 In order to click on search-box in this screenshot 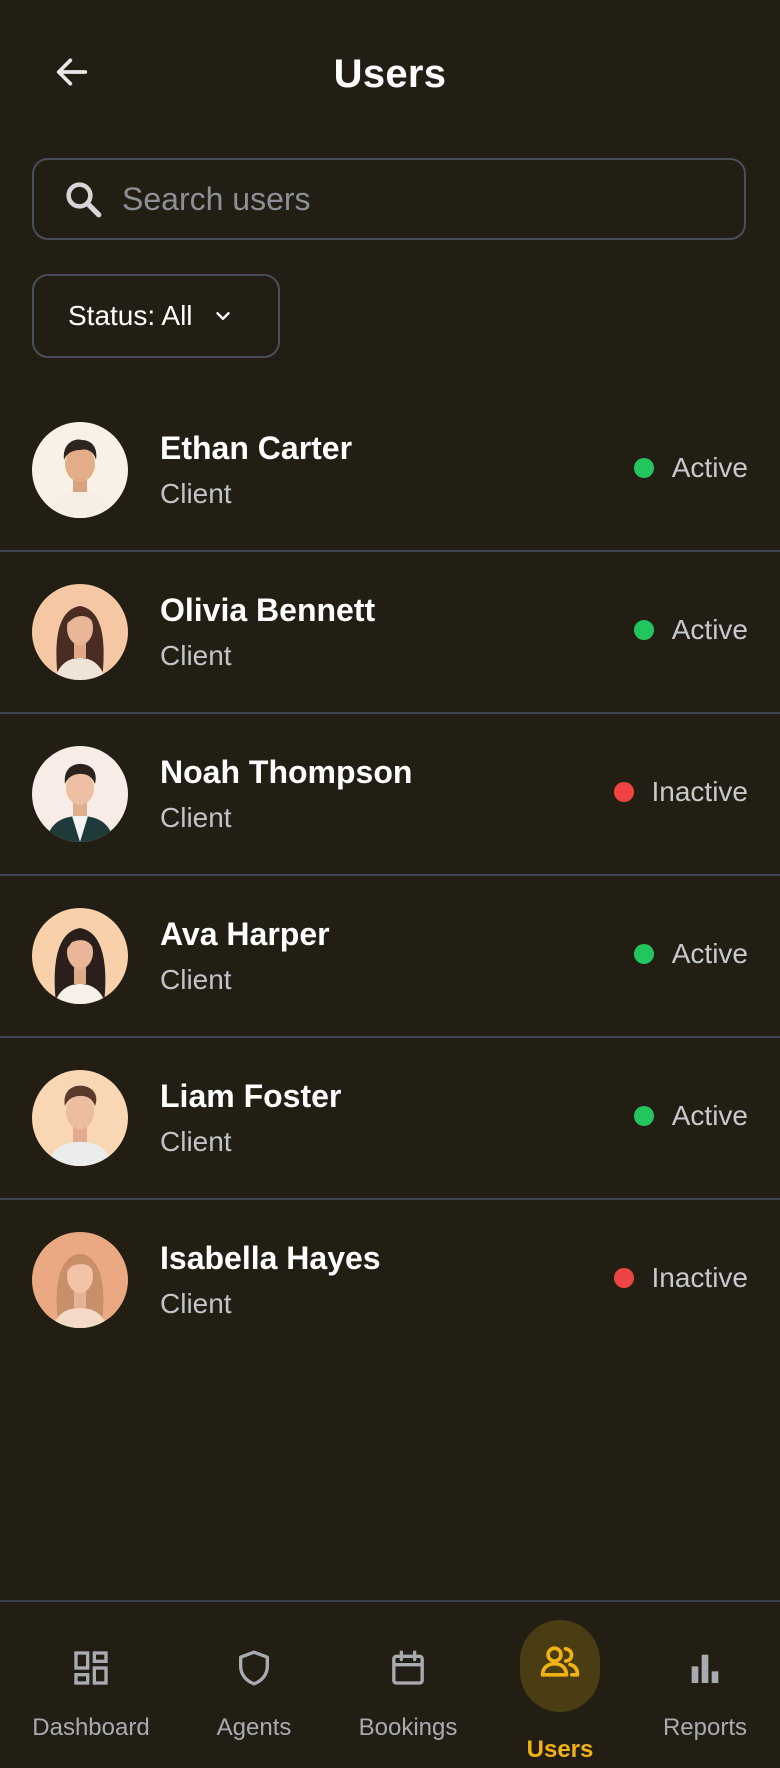, I will do `click(389, 199)`.